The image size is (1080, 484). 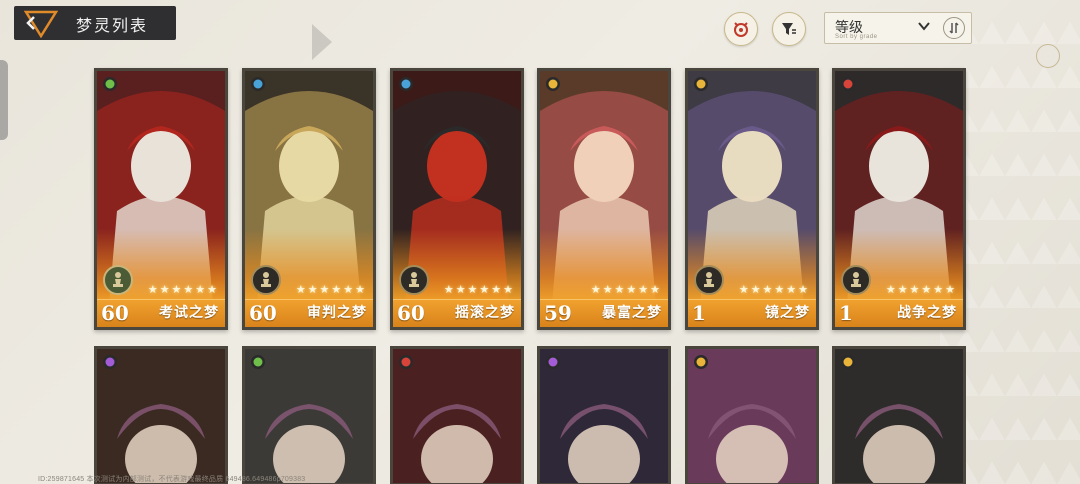 What do you see at coordinates (41, 23) in the screenshot?
I see `back-icon` at bounding box center [41, 23].